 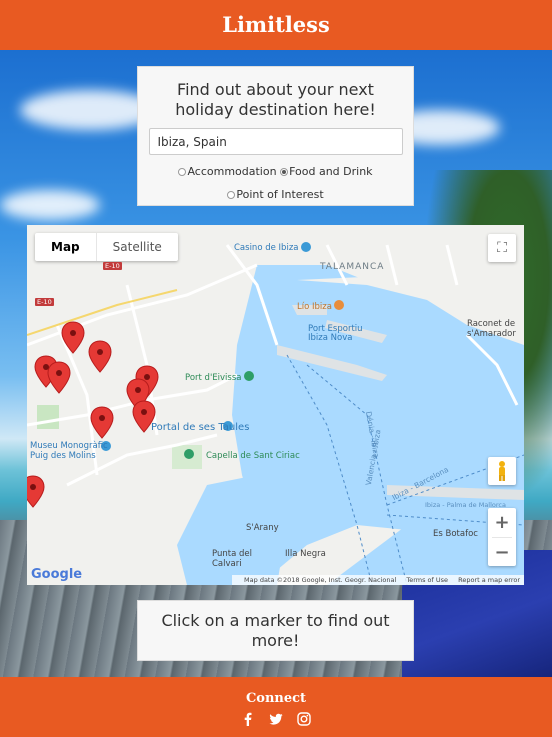 What do you see at coordinates (200, 427) in the screenshot?
I see `map-label: Portal de ses Taules` at bounding box center [200, 427].